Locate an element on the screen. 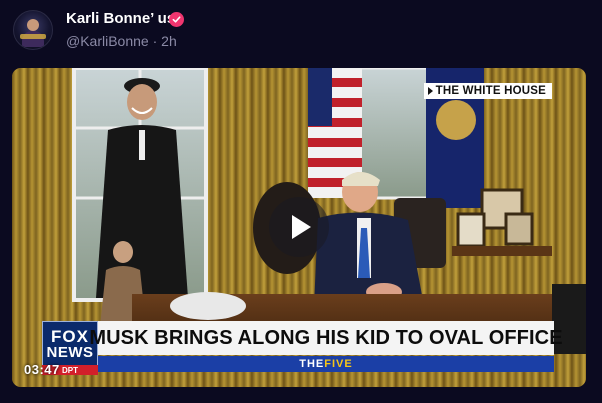 The width and height of the screenshot is (602, 403). network-tag: THE WHITE HOUSE is located at coordinates (487, 91).